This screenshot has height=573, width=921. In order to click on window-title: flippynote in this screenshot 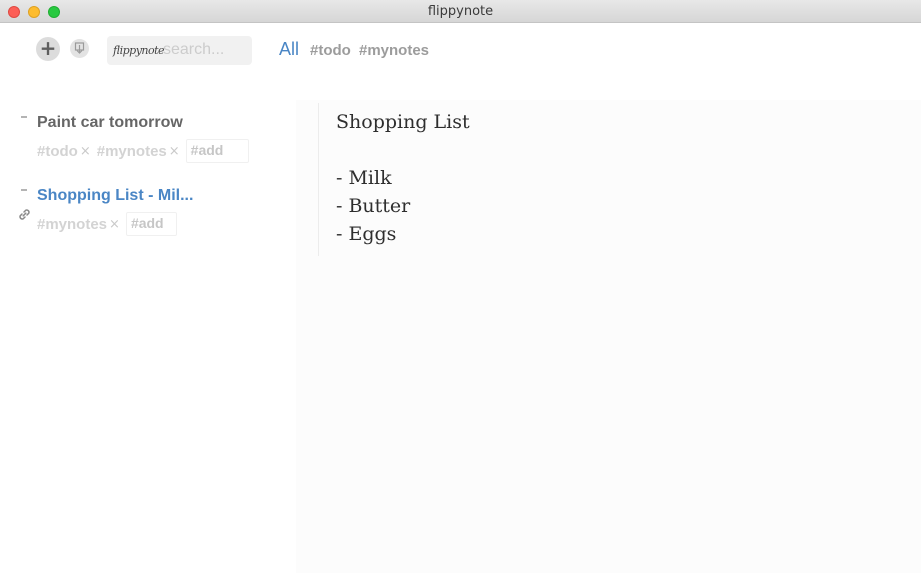, I will do `click(460, 11)`.